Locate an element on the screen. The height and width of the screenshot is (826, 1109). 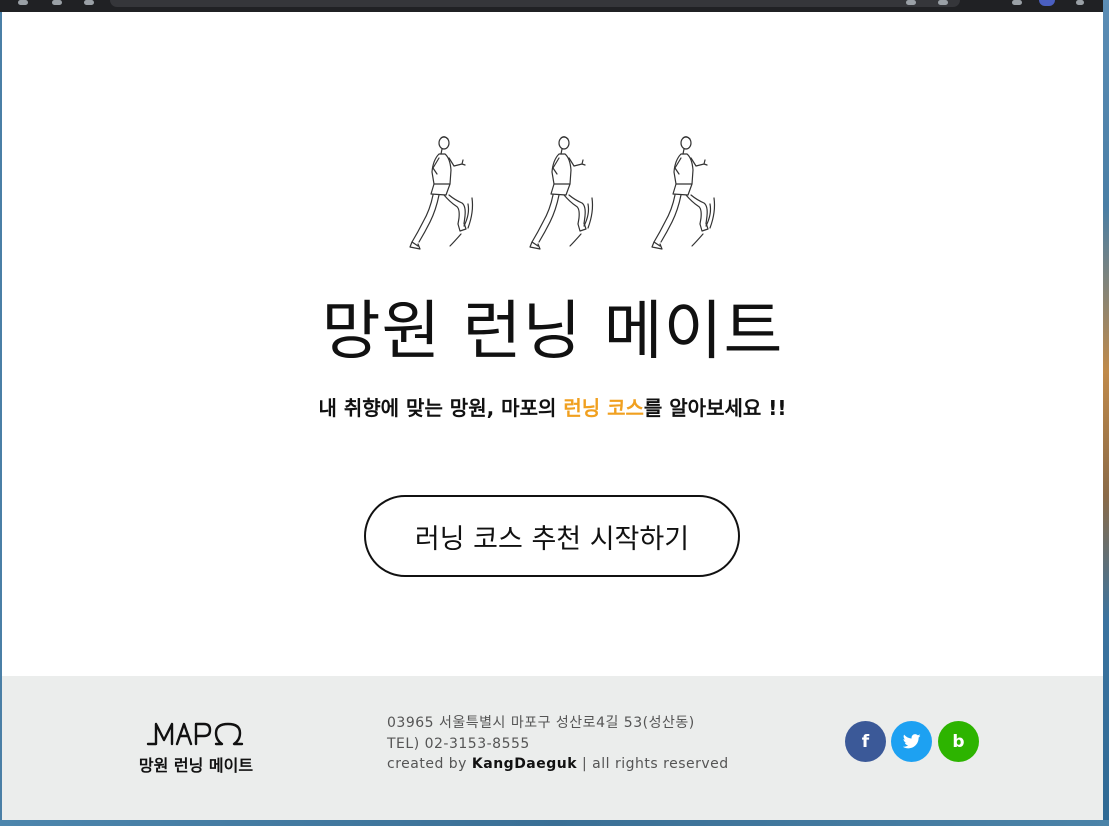
start-course-recommendation-button: 러닝 코스 추천 시작하기 is located at coordinates (552, 536).